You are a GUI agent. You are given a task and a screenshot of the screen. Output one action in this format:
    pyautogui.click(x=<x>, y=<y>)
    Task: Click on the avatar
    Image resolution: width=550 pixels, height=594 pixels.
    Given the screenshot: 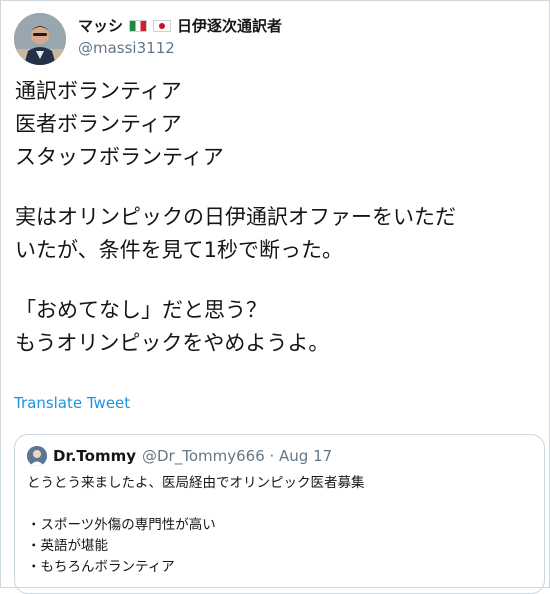 What is the action you would take?
    pyautogui.click(x=40, y=39)
    